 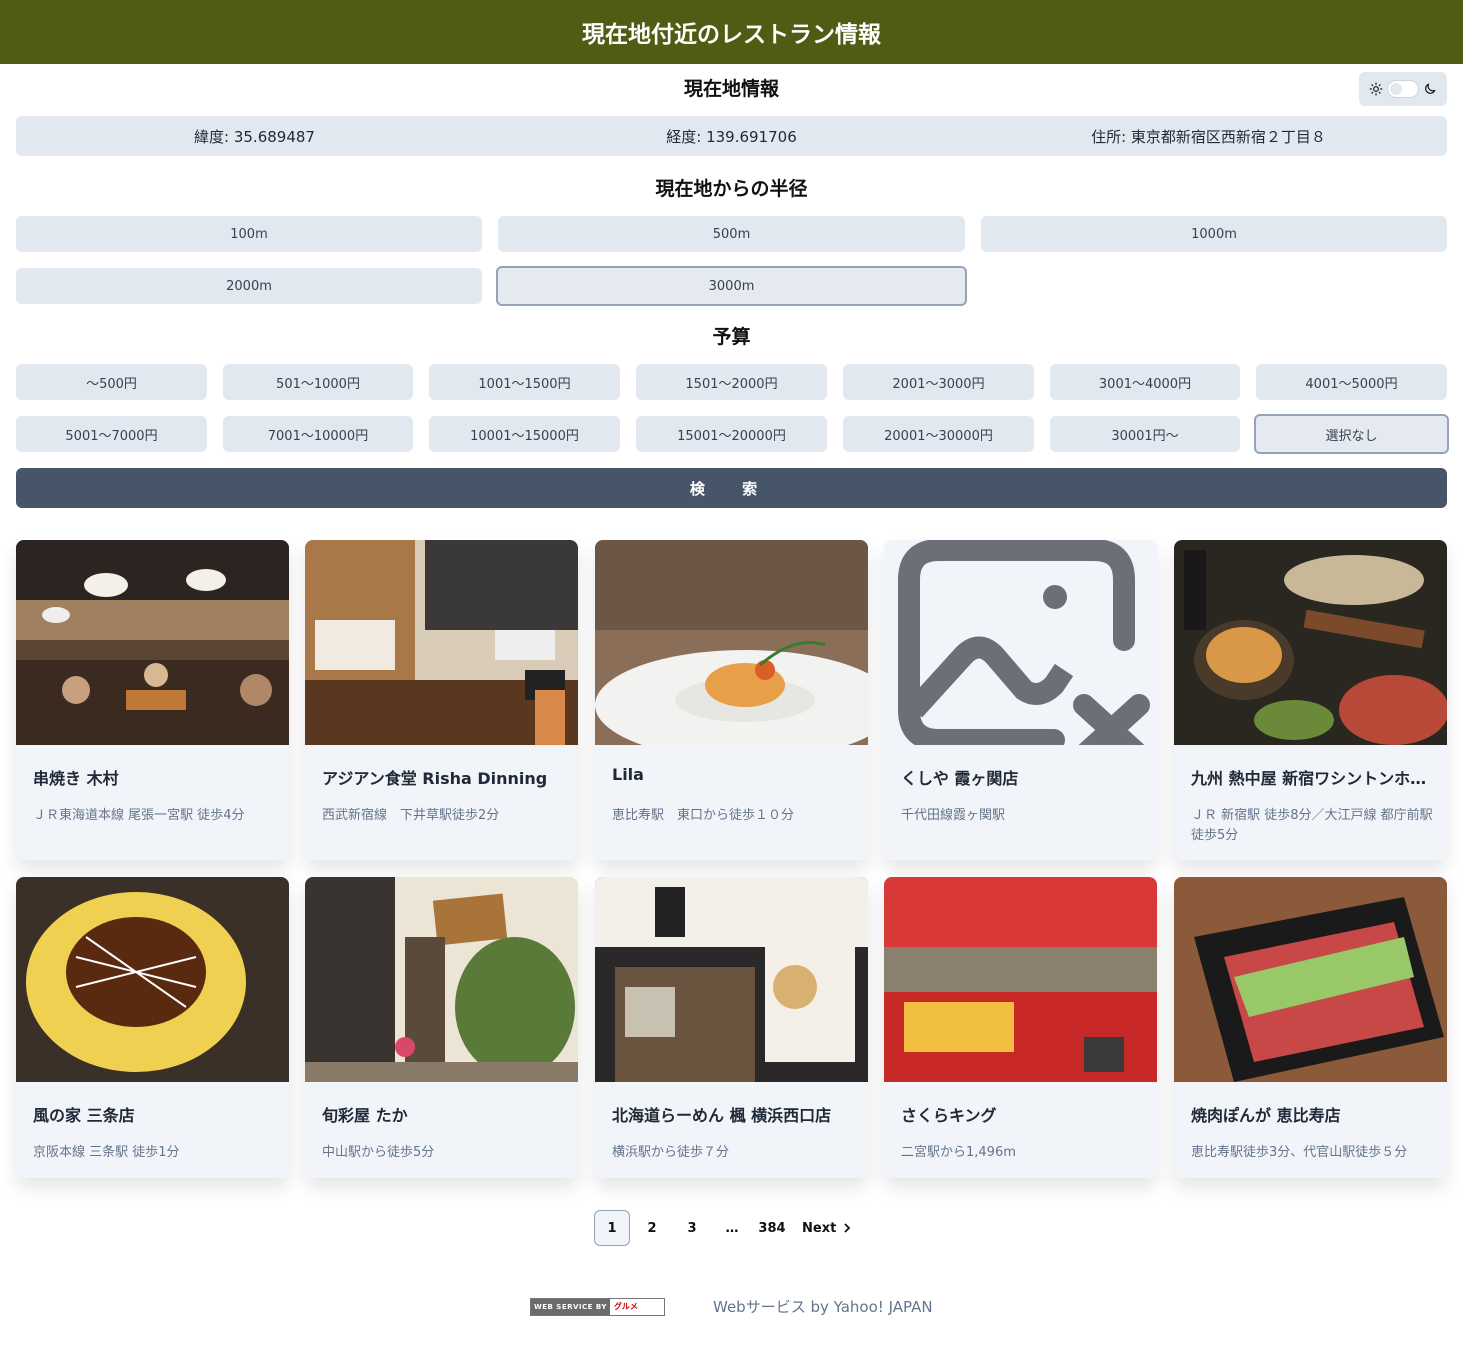 I want to click on budget-button: 7001〜10000円, so click(x=318, y=434).